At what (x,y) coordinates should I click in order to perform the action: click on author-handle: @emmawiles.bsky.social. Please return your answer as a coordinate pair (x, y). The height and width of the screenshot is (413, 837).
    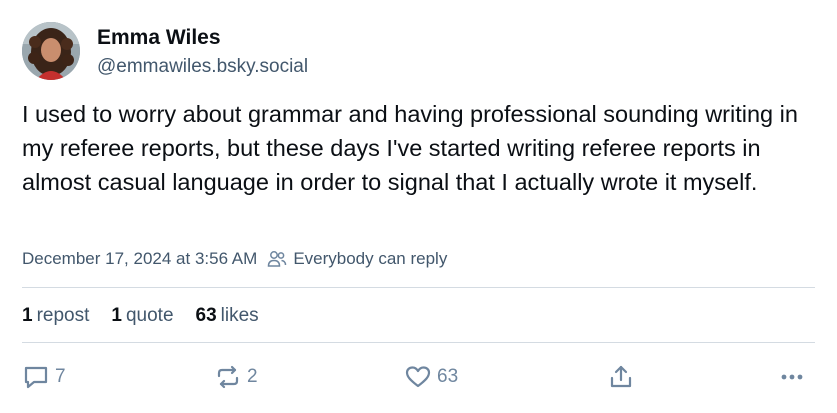
    Looking at the image, I should click on (202, 67).